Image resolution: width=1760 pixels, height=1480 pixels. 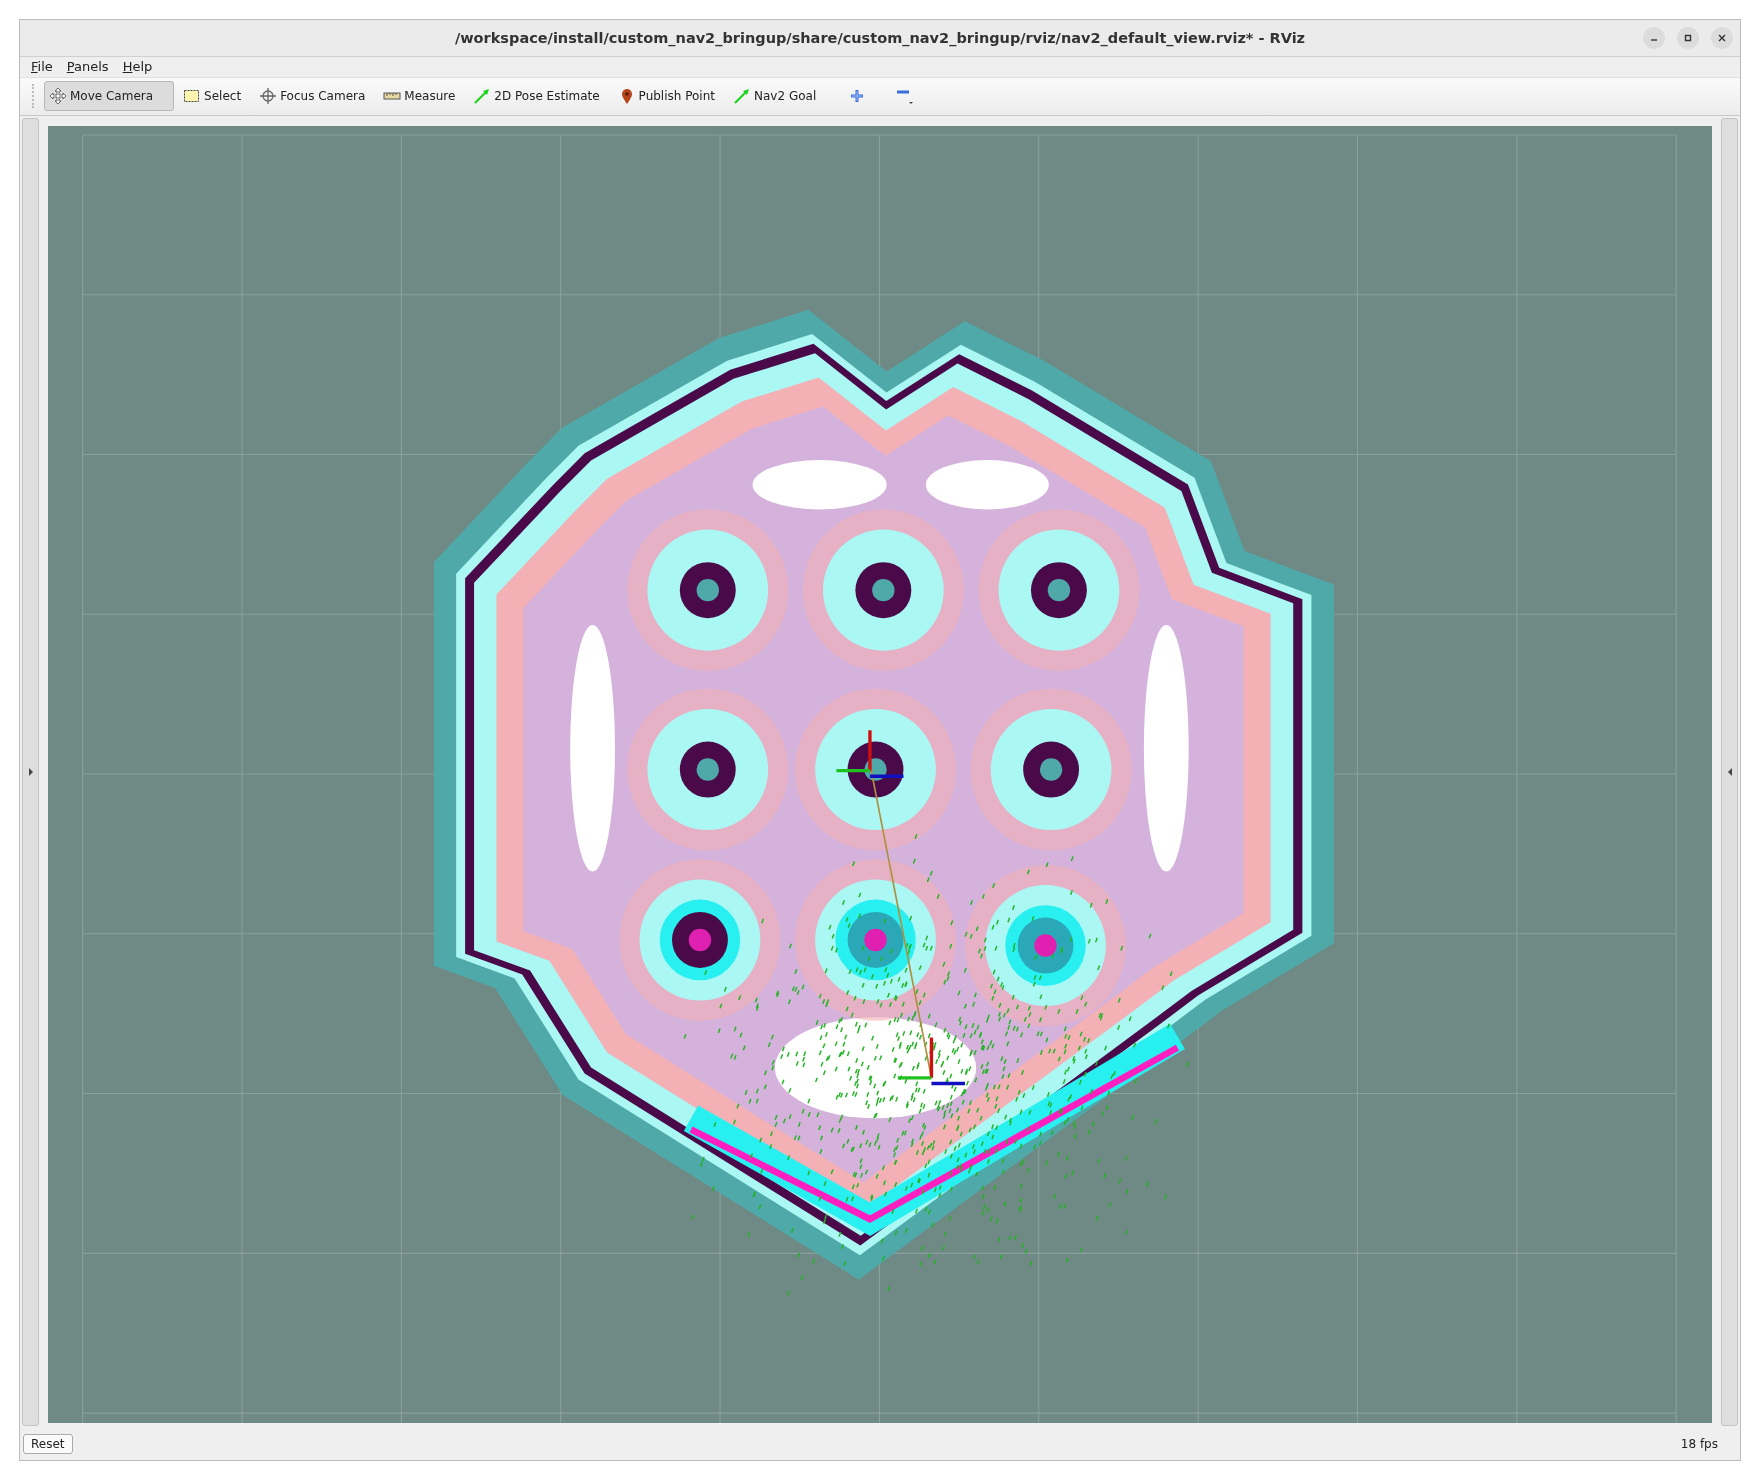 I want to click on toolbar-tool: Move Camera, so click(x=109, y=96).